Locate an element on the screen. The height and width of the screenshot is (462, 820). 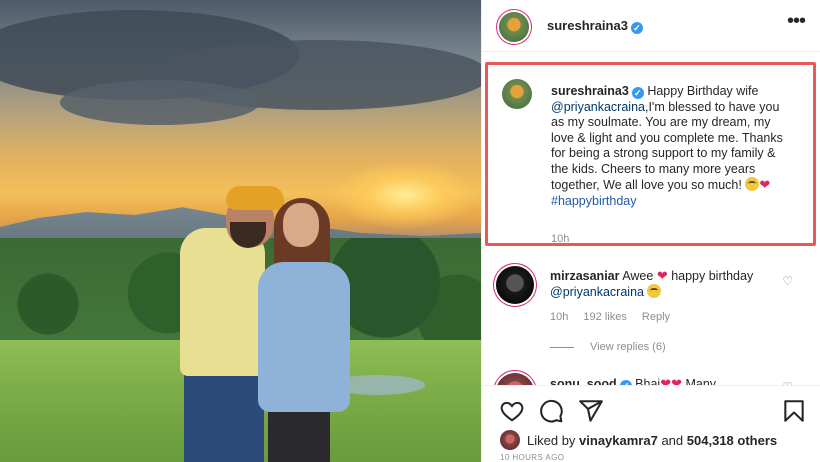
woman-face is located at coordinates (301, 225).